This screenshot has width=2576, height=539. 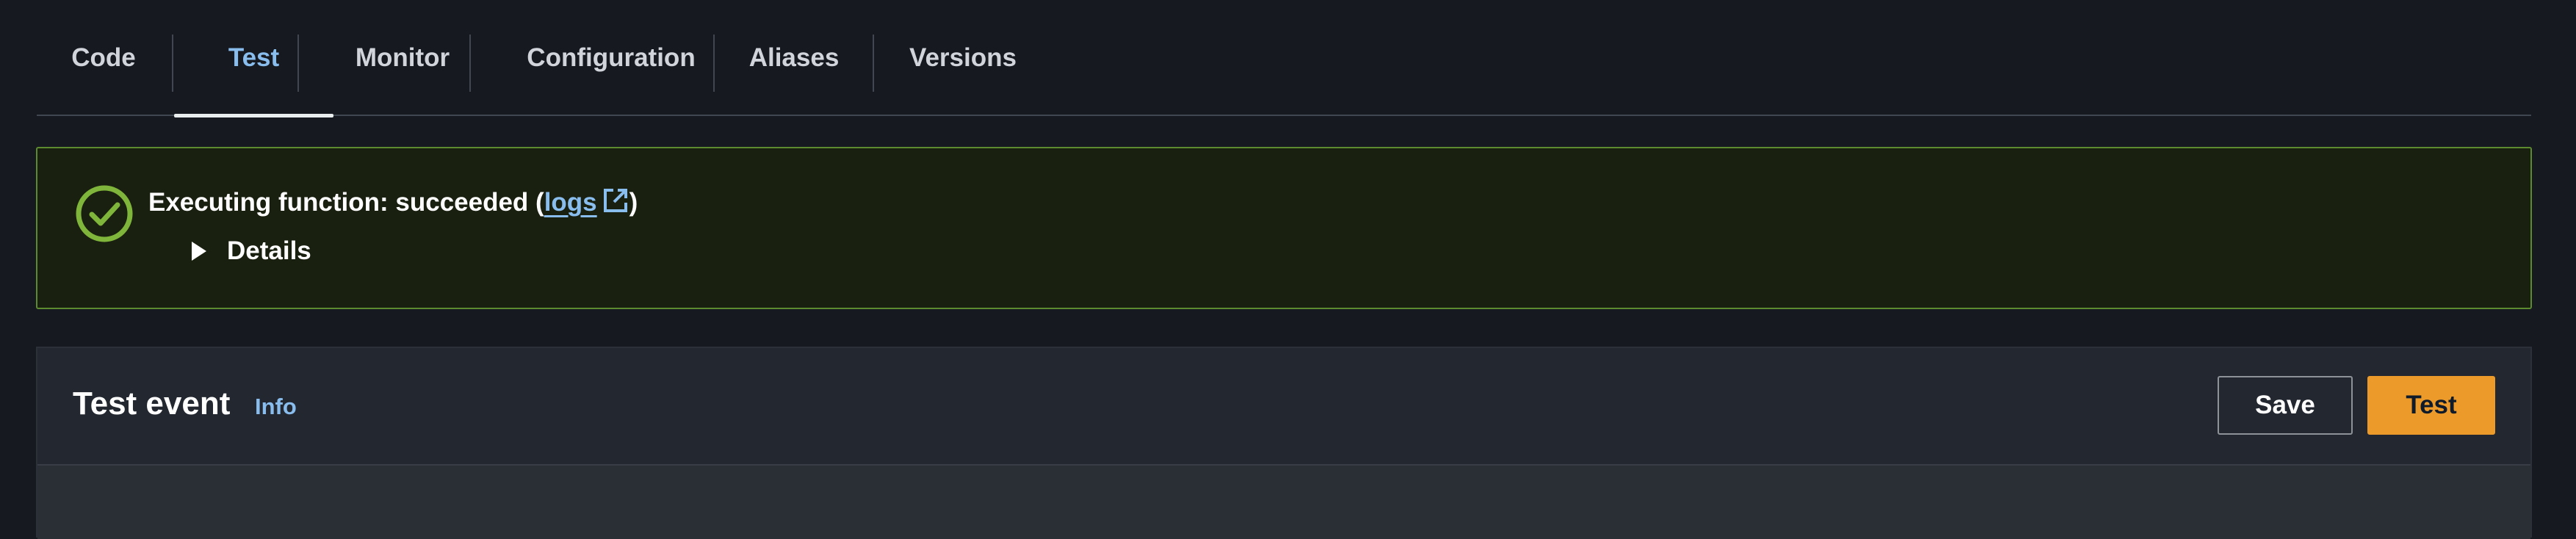 What do you see at coordinates (570, 202) in the screenshot?
I see `logs-link-label: logs` at bounding box center [570, 202].